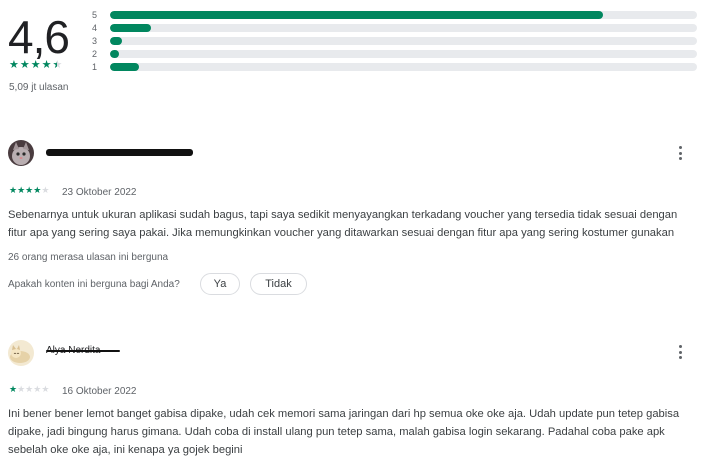  I want to click on summary-star-rating: ★ ★ ★ ★ ★★, so click(35, 64).